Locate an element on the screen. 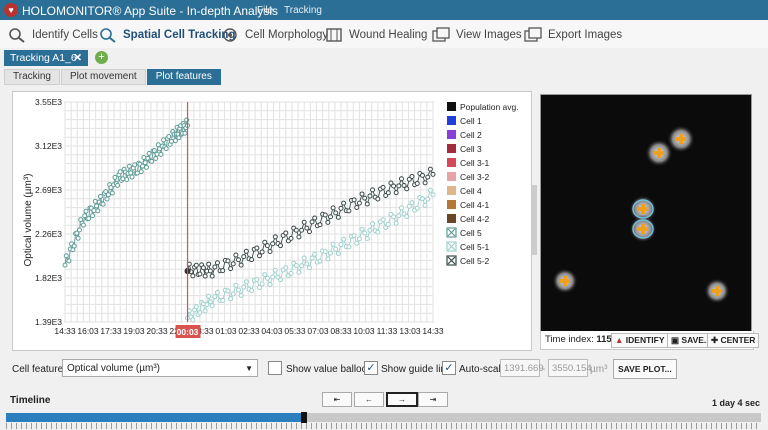 This screenshot has width=768, height=430. tab-tracking-a1-6: Tracking A1_6 ✕ is located at coordinates (46, 58).